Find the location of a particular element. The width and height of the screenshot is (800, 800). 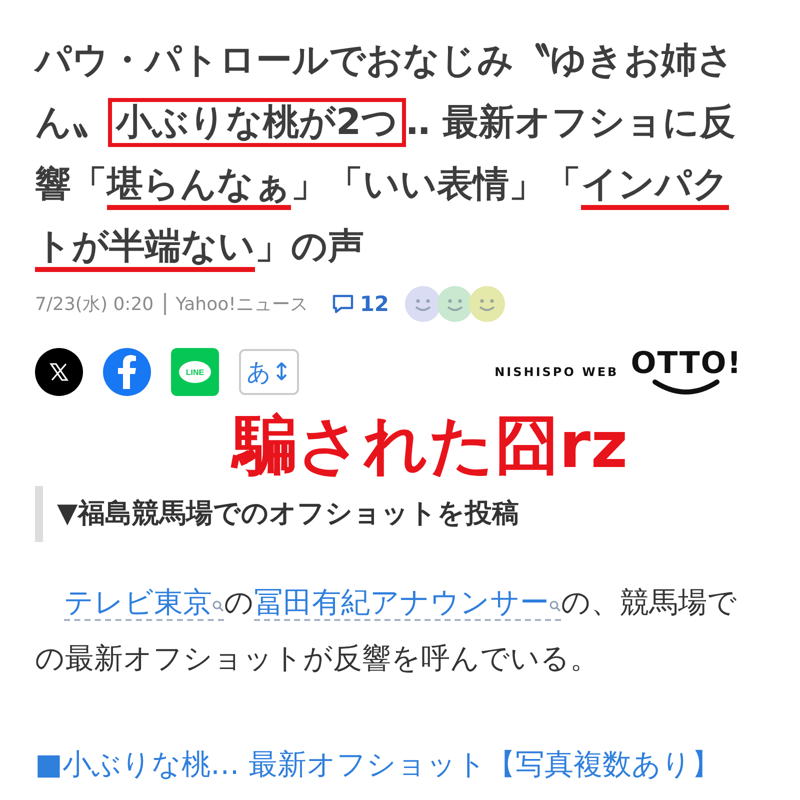

facebook-f-icon is located at coordinates (127, 372).